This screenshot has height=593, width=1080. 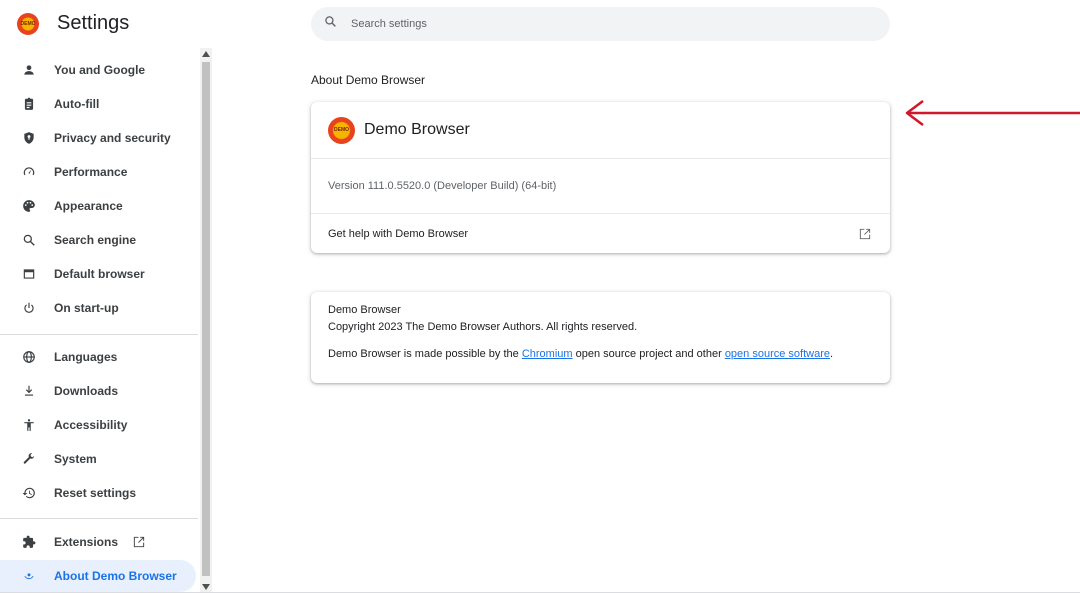 I want to click on sidebar-item-performance: Performance, so click(x=98, y=172).